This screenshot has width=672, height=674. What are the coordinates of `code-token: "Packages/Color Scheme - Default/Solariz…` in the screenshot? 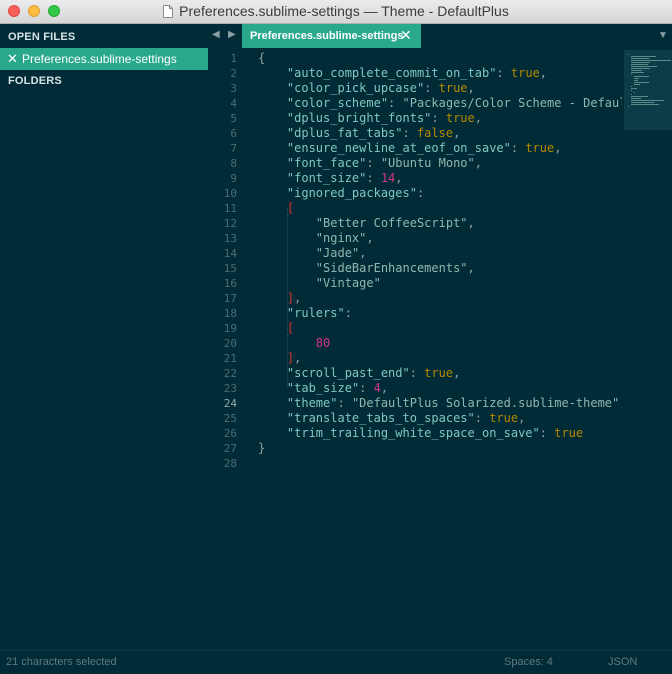 It's located at (512, 103).